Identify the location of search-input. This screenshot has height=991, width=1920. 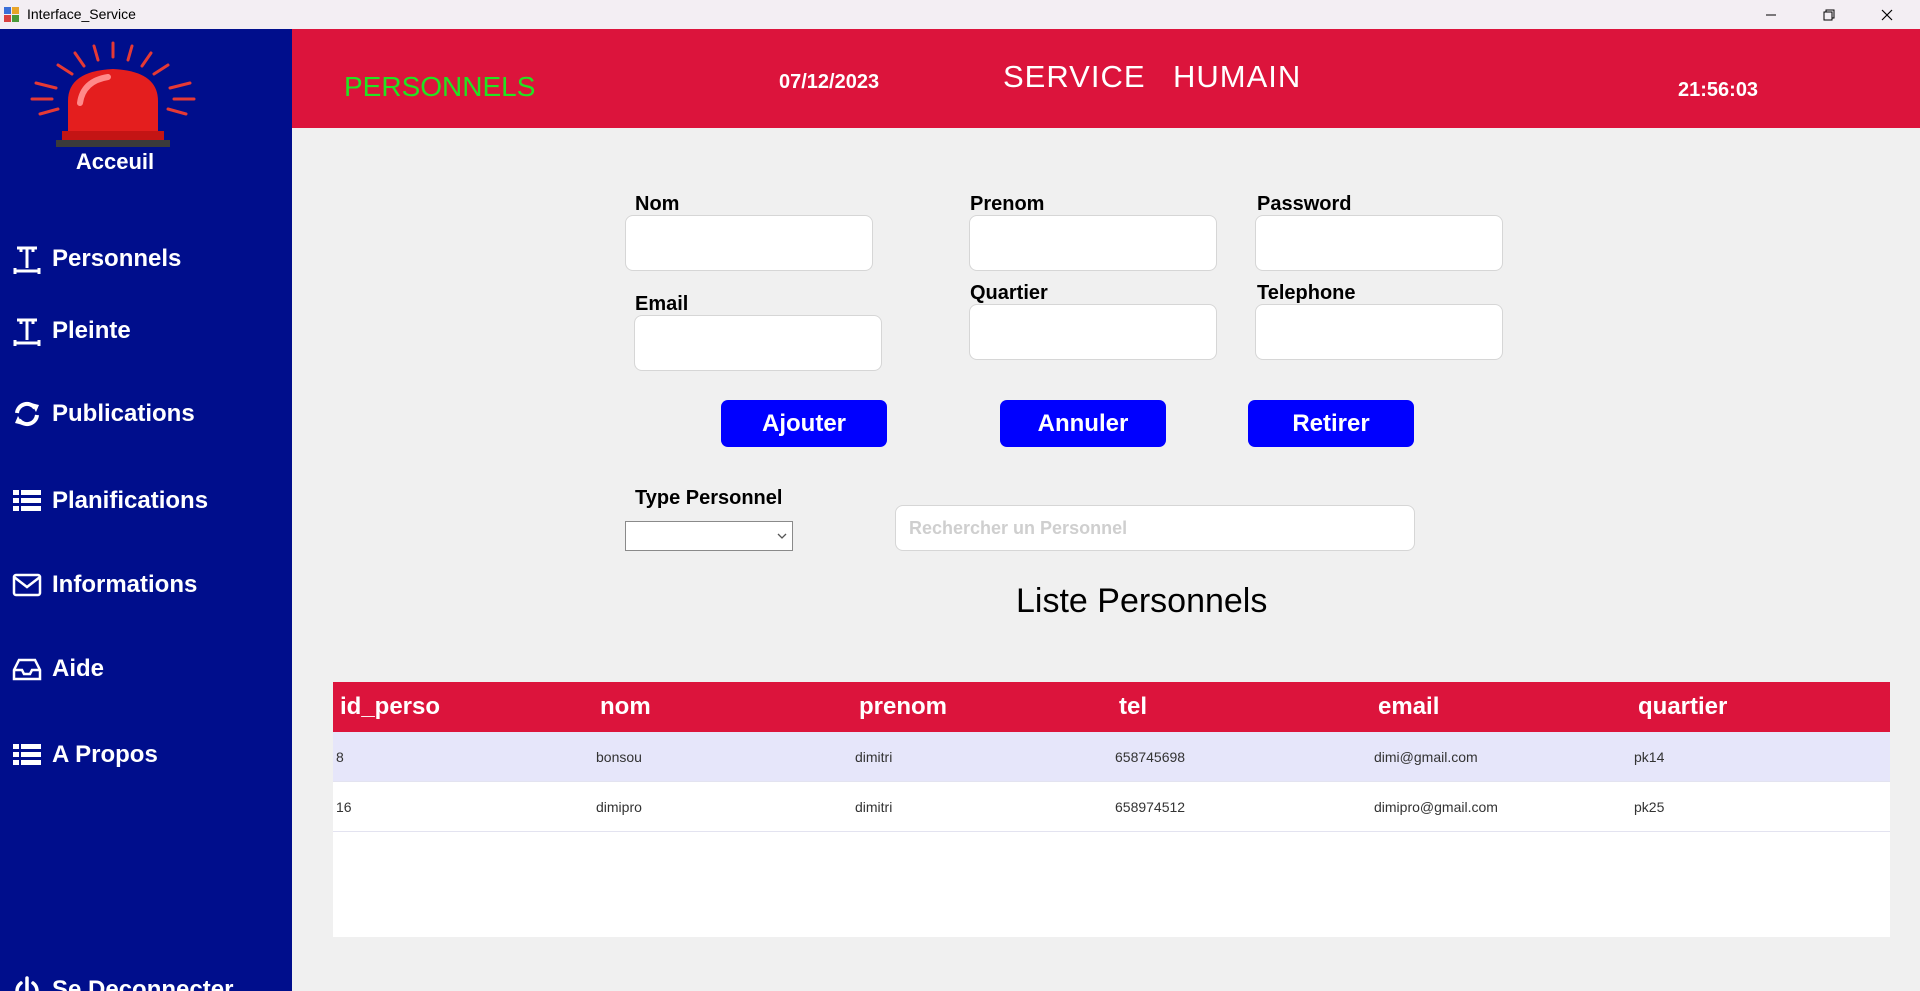
(1155, 528).